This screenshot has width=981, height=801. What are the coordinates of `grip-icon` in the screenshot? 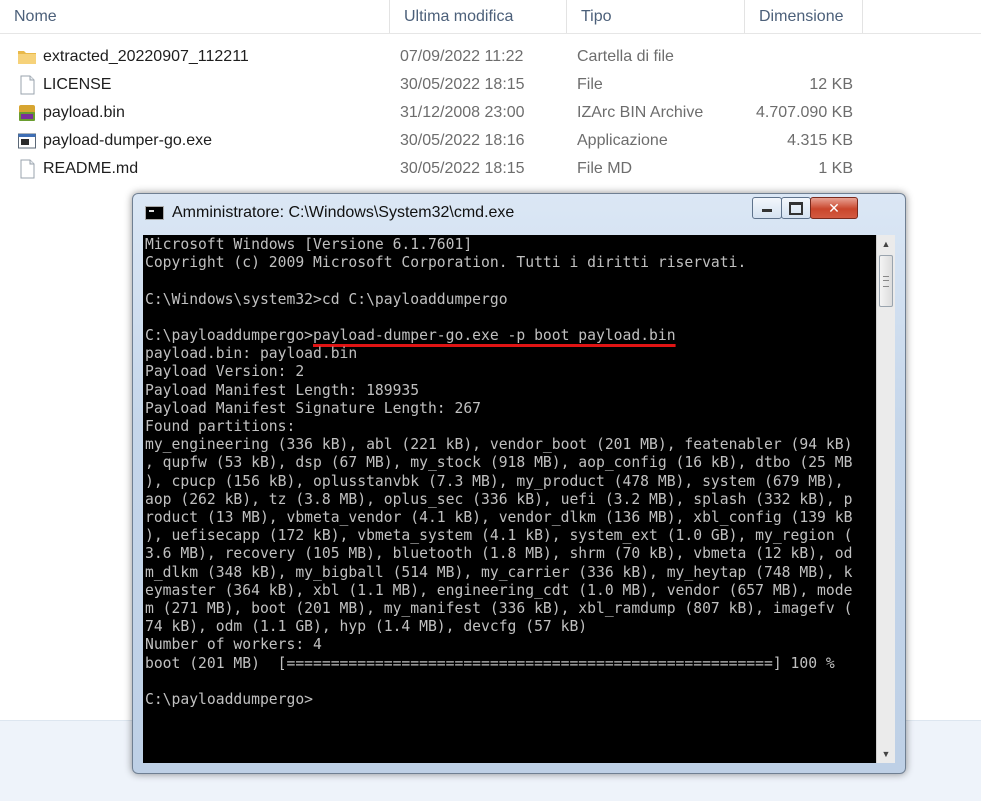 It's located at (886, 281).